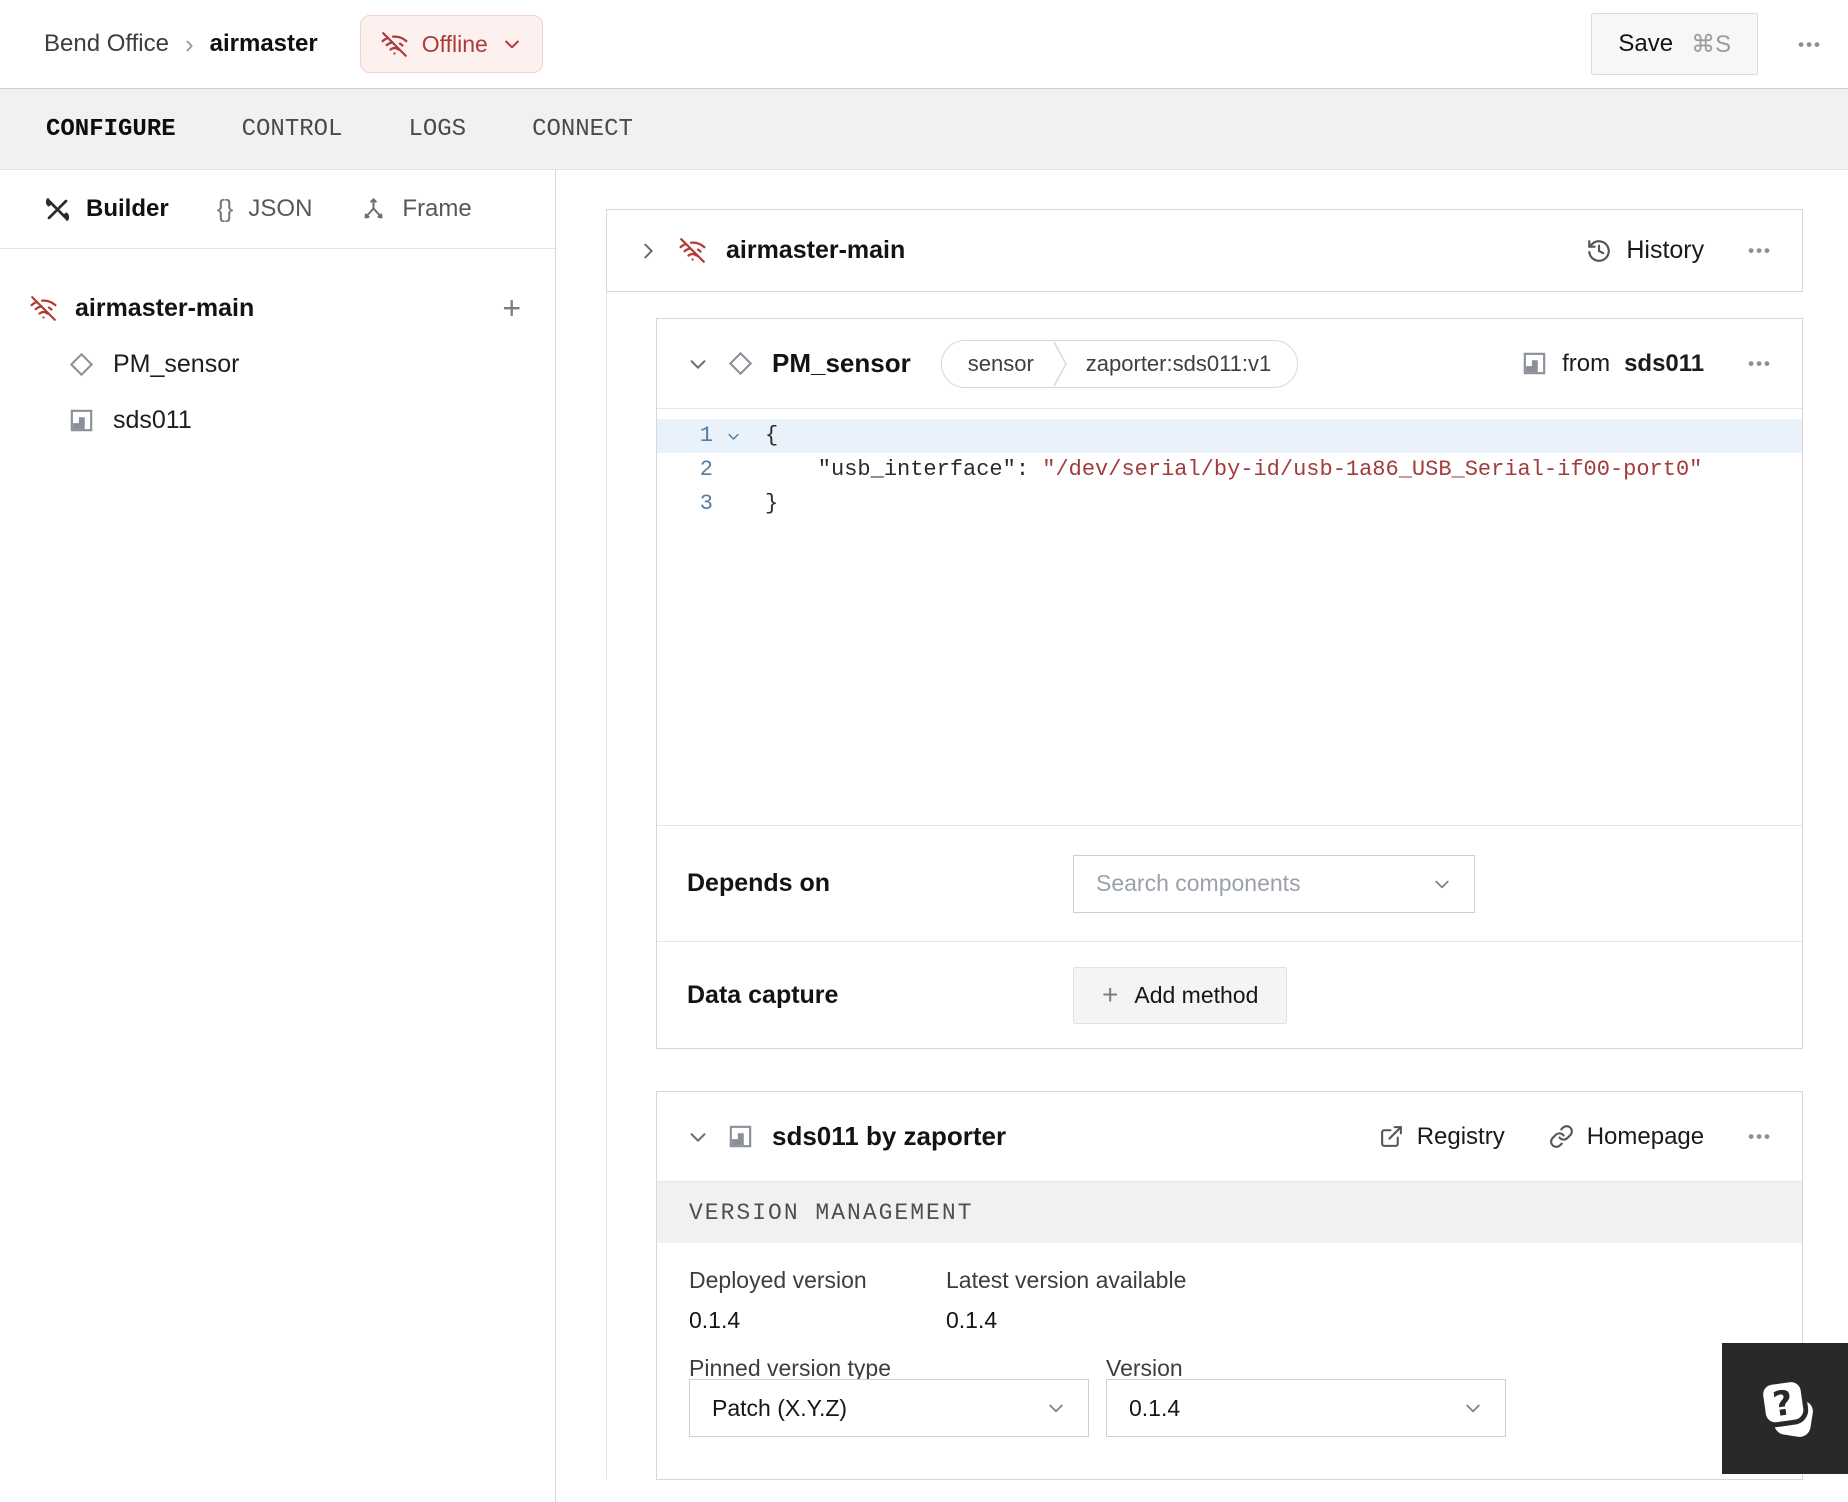  I want to click on component-model: zaporter:sds011:v1, so click(1178, 363).